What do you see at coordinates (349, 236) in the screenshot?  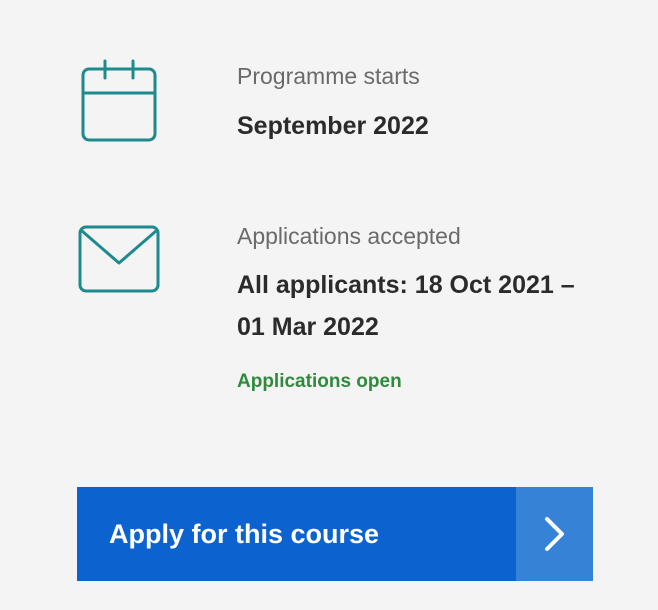 I see `applications-label: Applications accepted` at bounding box center [349, 236].